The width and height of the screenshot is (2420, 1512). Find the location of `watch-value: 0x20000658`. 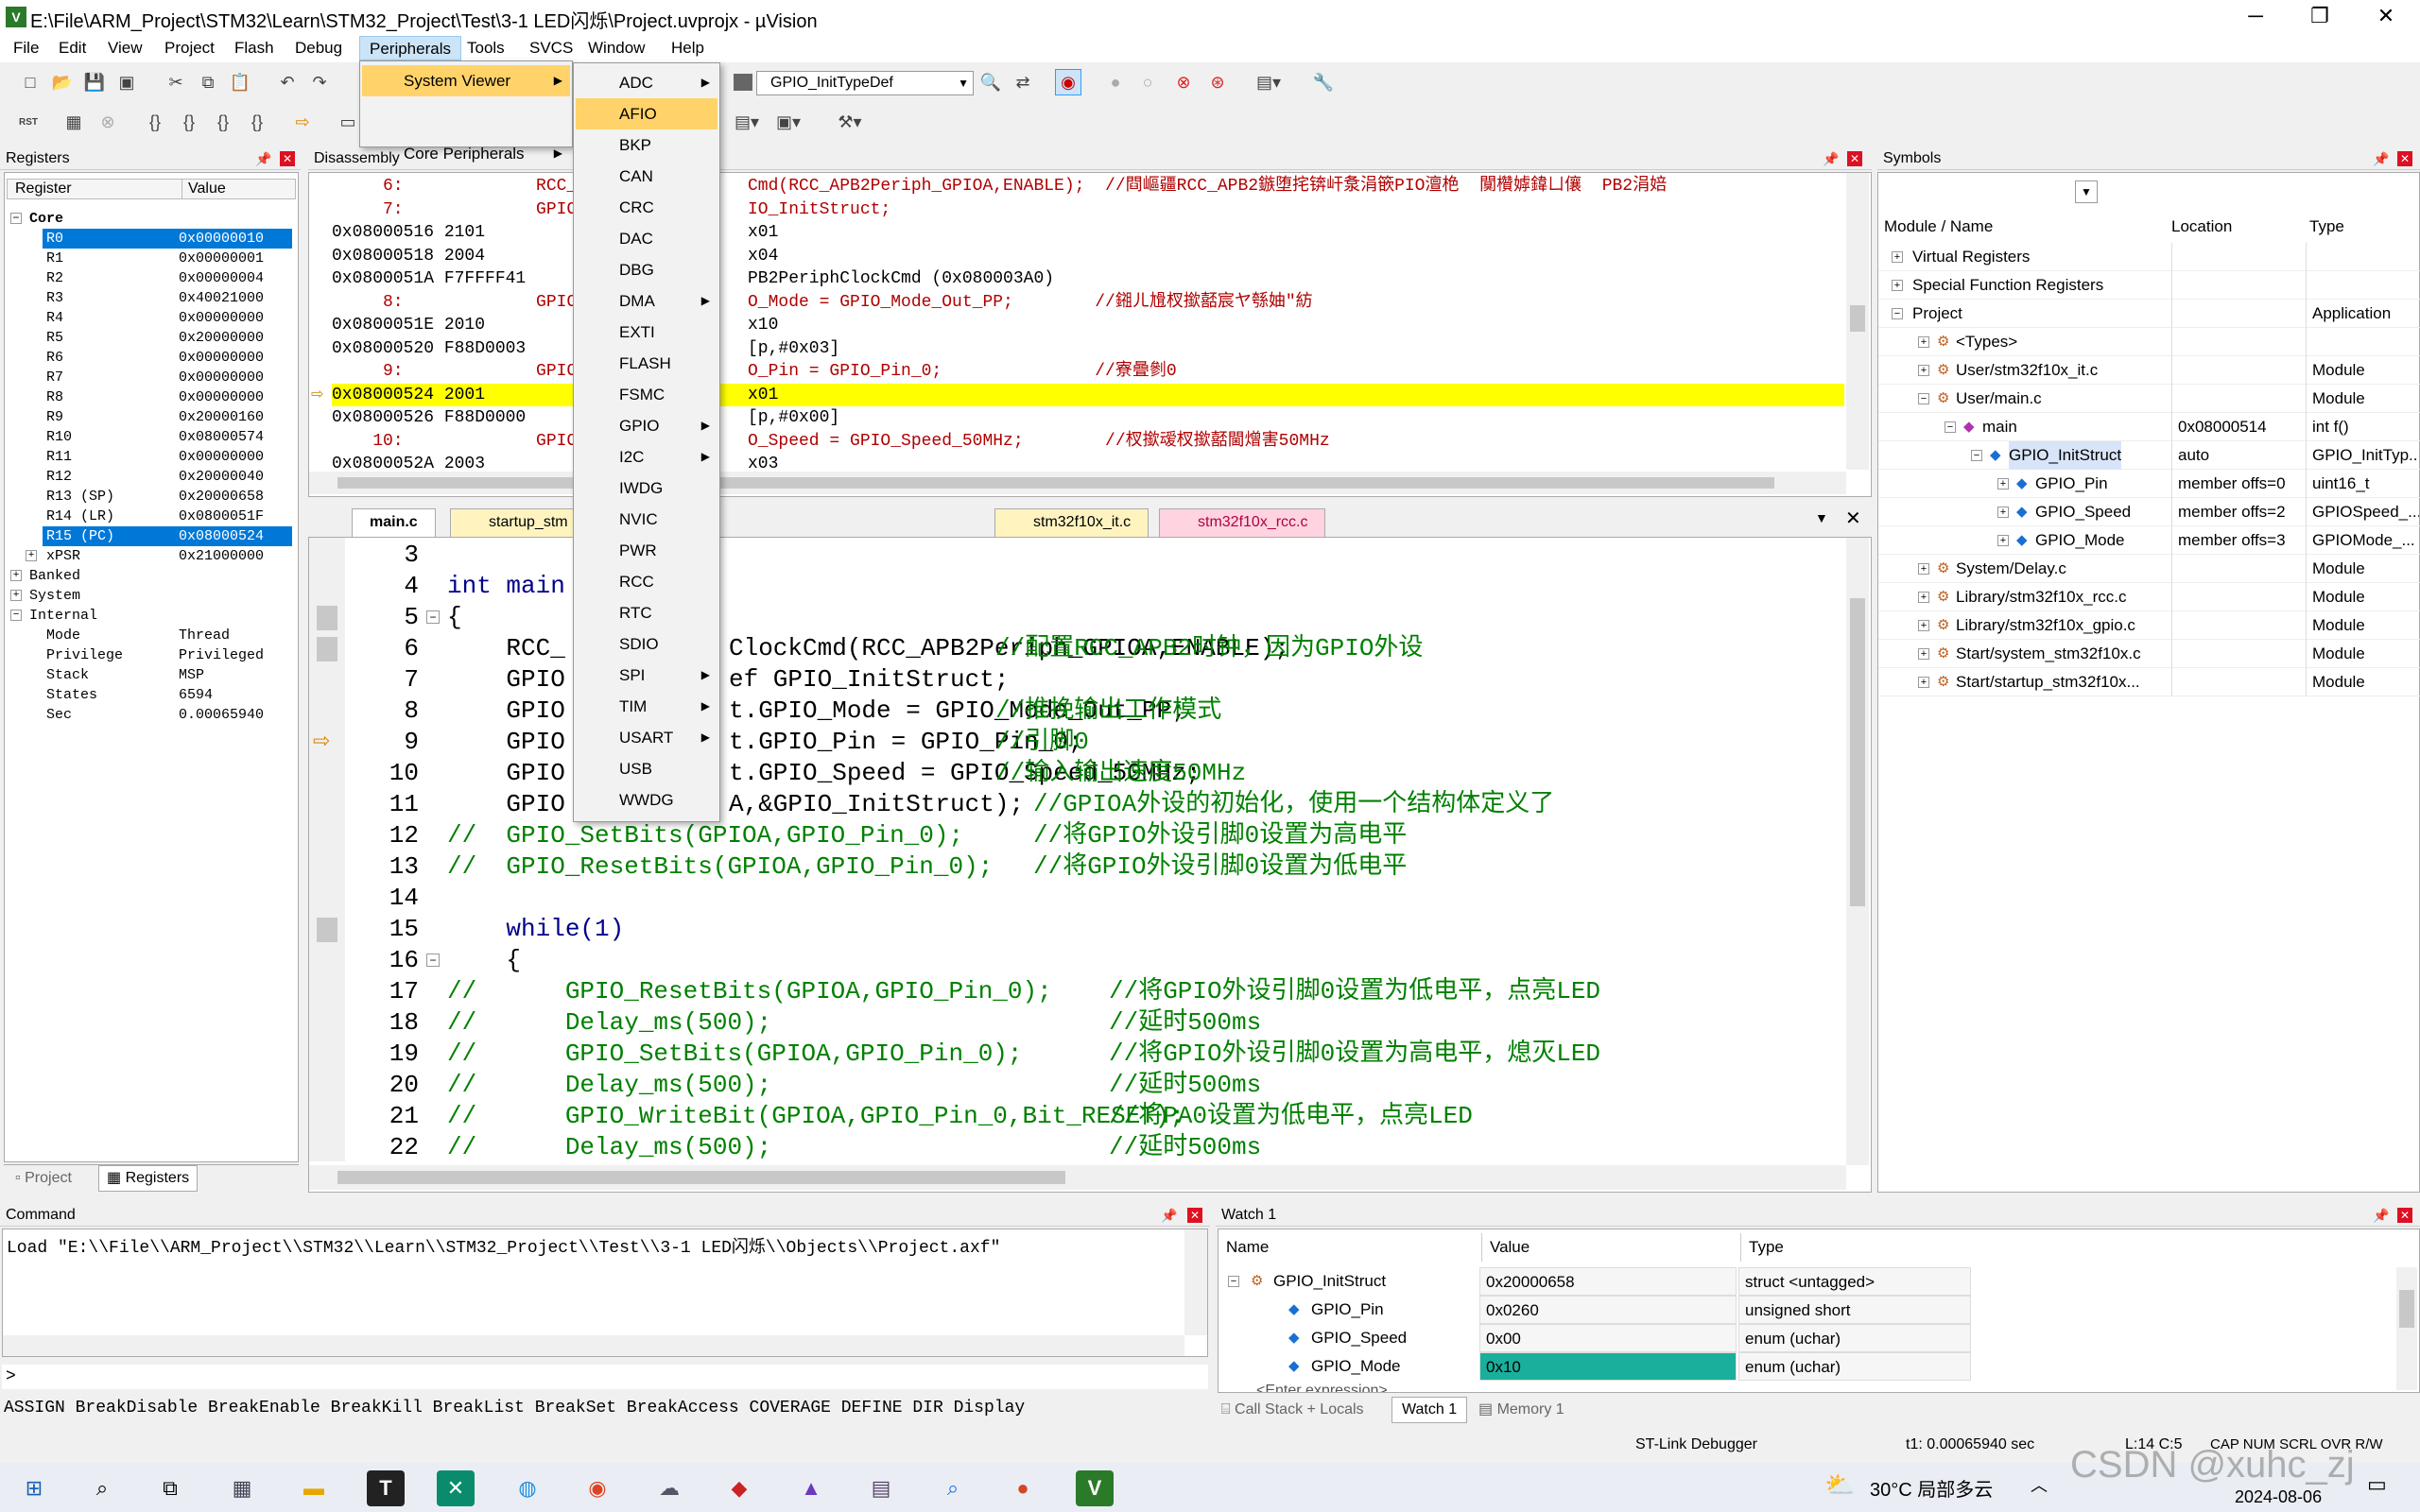

watch-value: 0x20000658 is located at coordinates (1608, 1281).